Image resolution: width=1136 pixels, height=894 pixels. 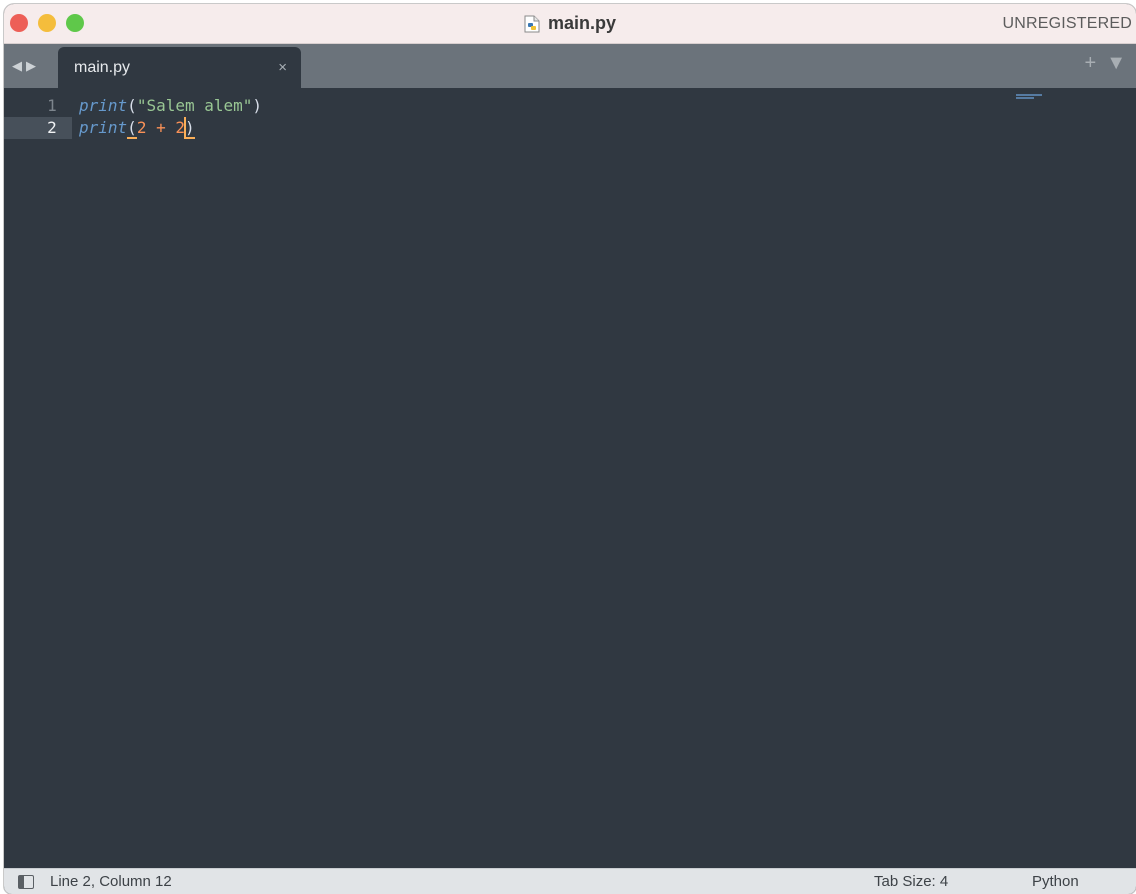 What do you see at coordinates (532, 24) in the screenshot?
I see `python-file-icon` at bounding box center [532, 24].